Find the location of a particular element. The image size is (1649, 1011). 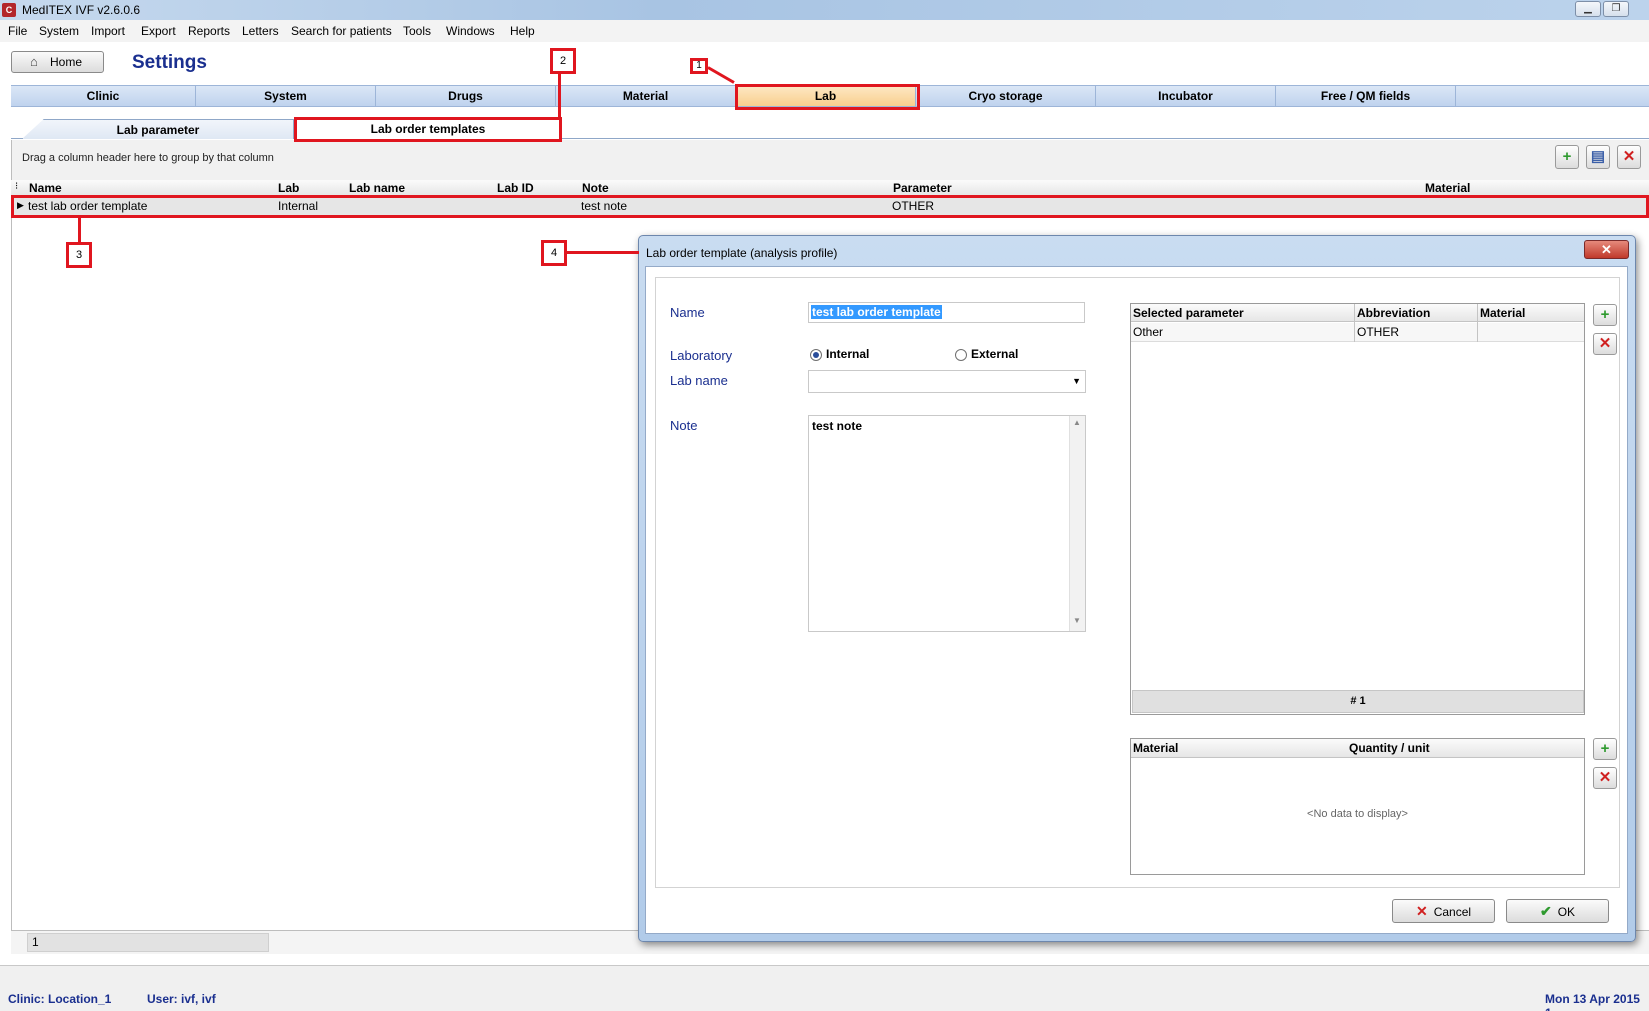

menu-windows: Windows is located at coordinates (470, 31).